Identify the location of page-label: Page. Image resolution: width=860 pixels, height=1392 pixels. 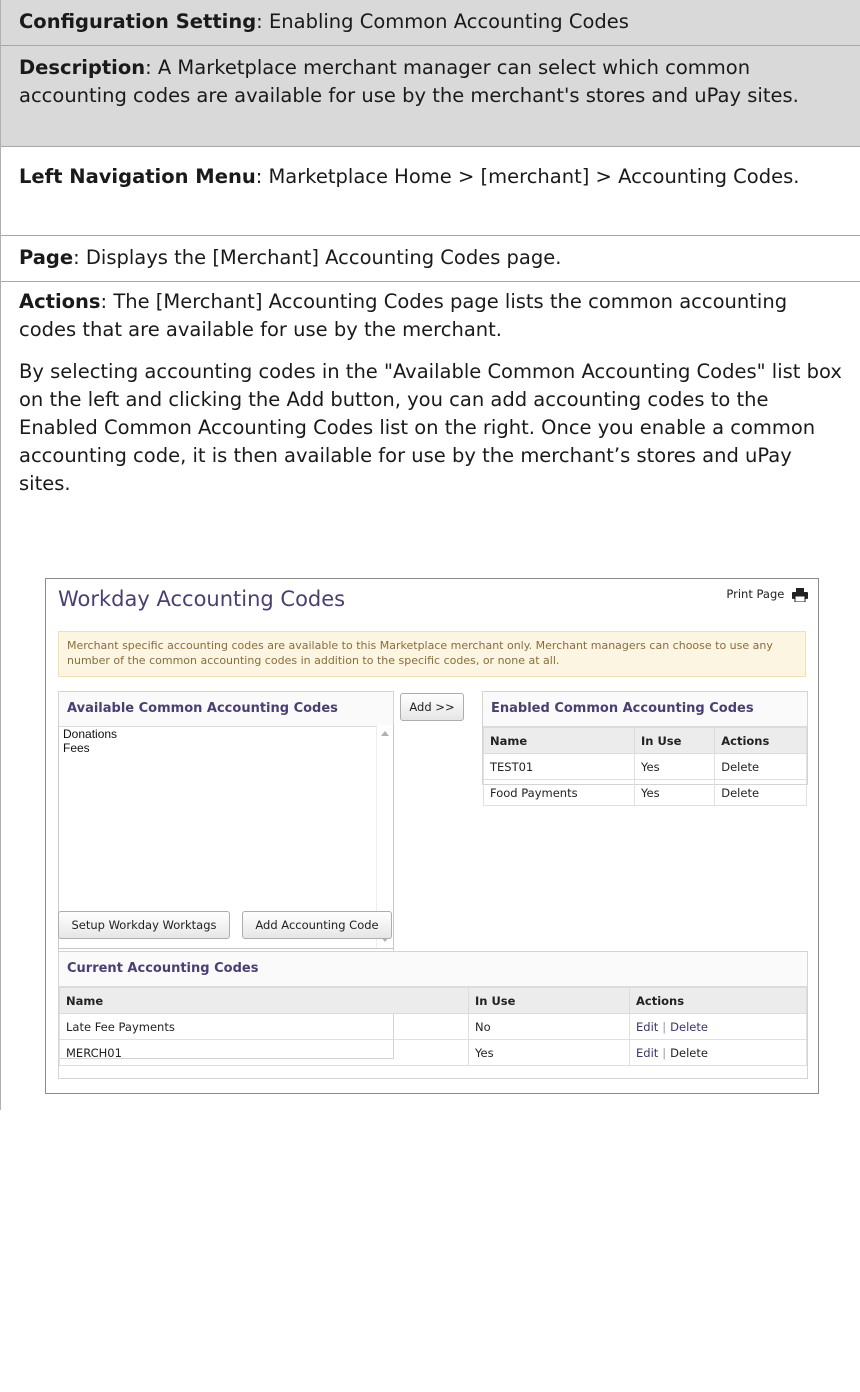
(46, 257).